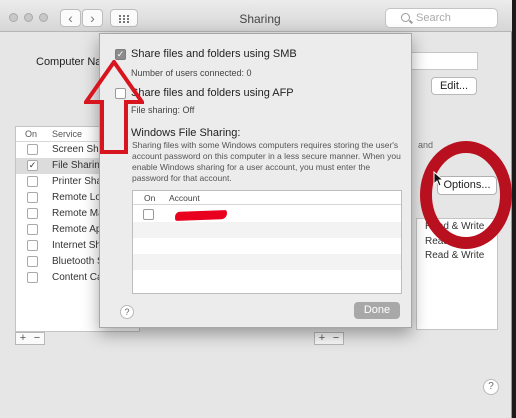 The height and width of the screenshot is (418, 516). I want to click on red-arrow-annotation, so click(114, 107).